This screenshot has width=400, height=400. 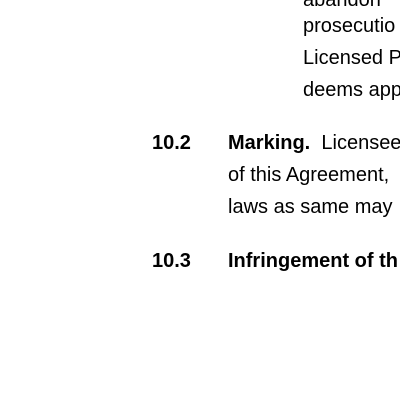 I want to click on paragraph-line: Licensed P, so click(x=351, y=58).